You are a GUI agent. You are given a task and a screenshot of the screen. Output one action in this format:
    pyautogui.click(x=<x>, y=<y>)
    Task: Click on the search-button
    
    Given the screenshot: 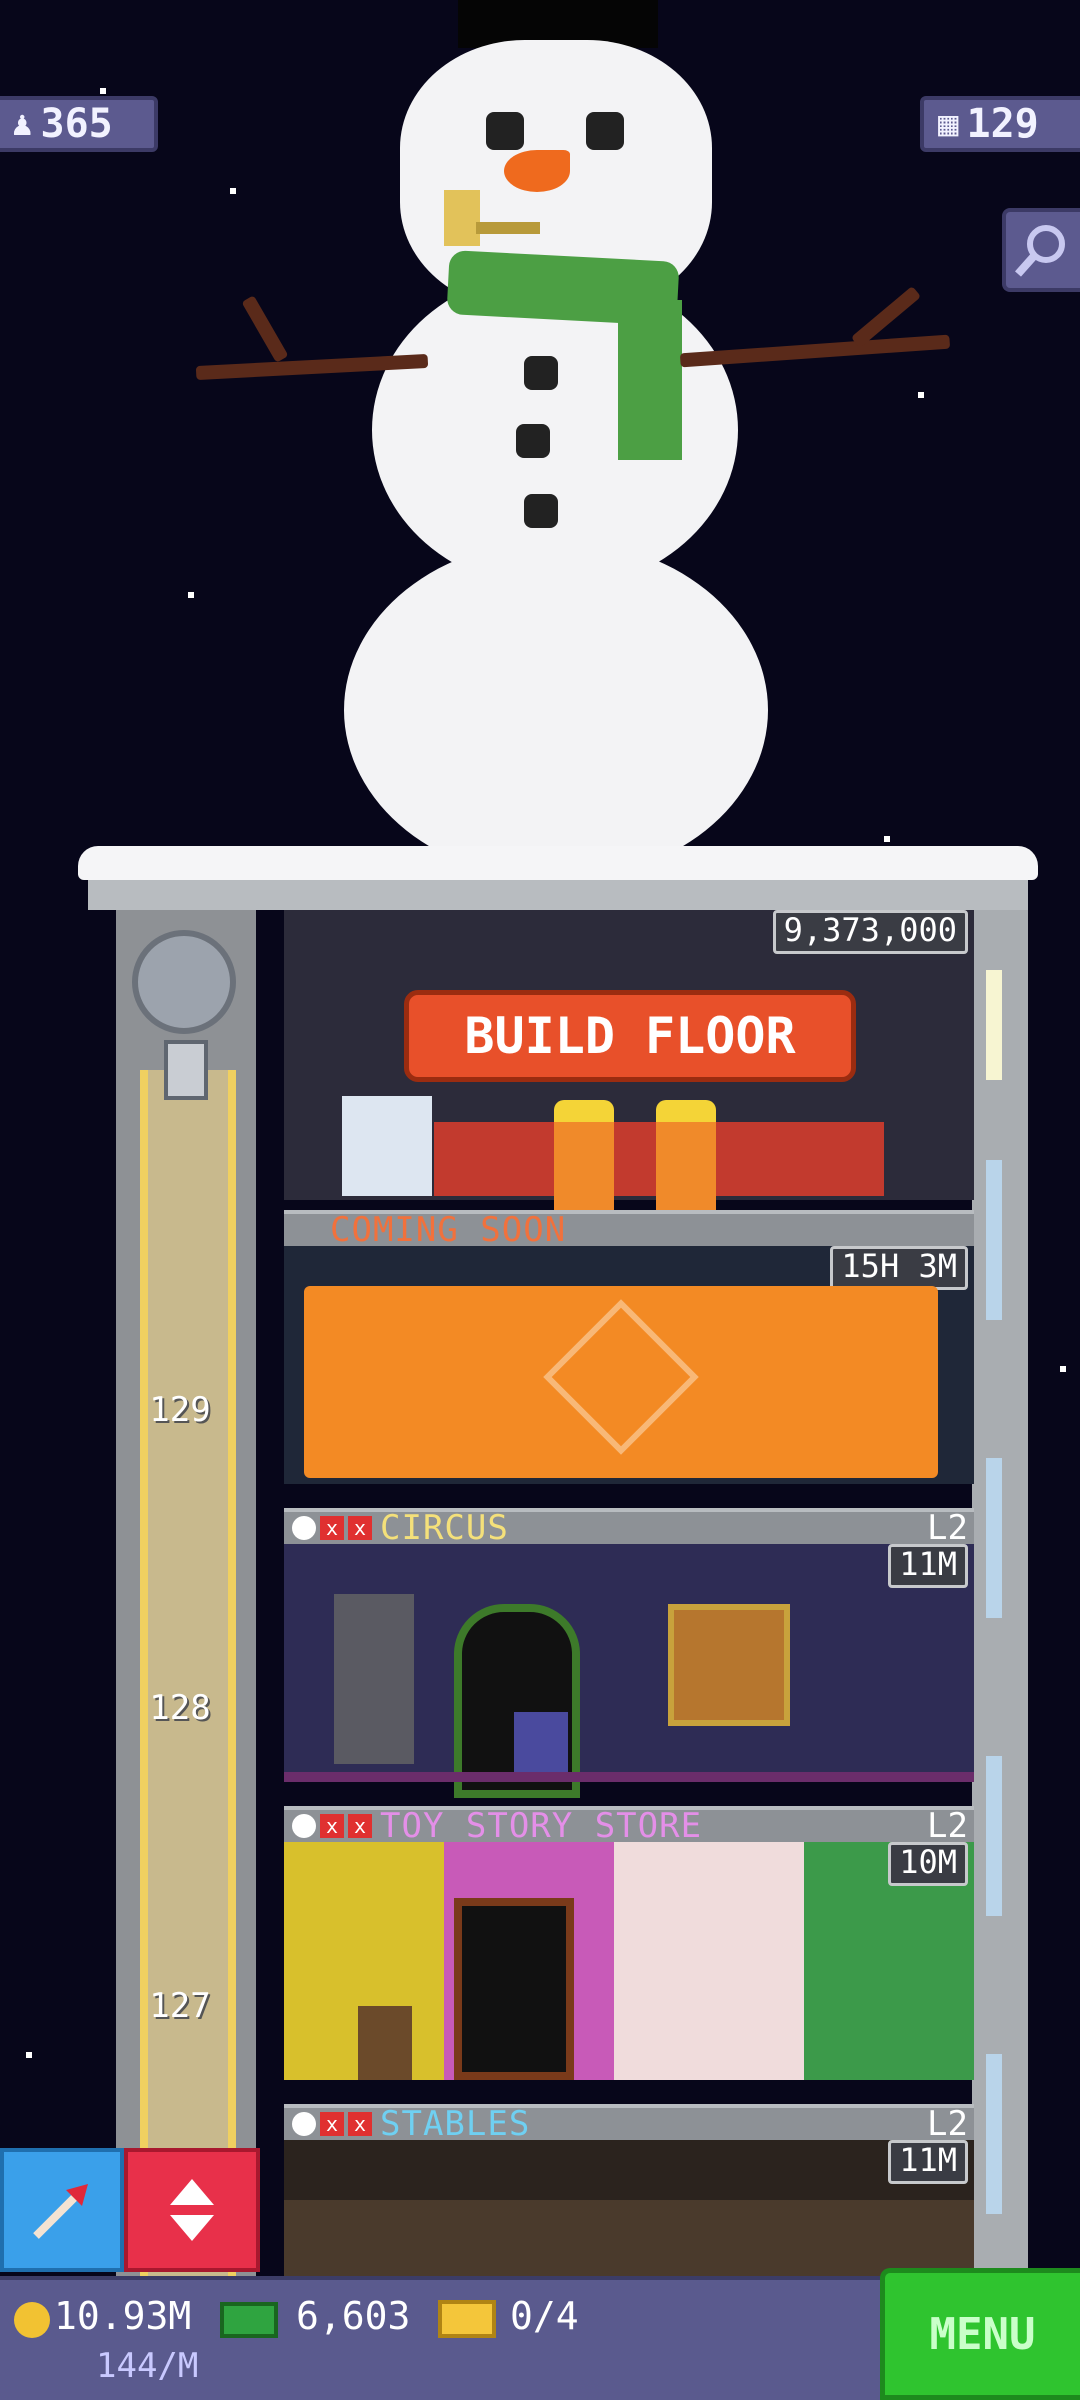 What is the action you would take?
    pyautogui.click(x=1041, y=250)
    